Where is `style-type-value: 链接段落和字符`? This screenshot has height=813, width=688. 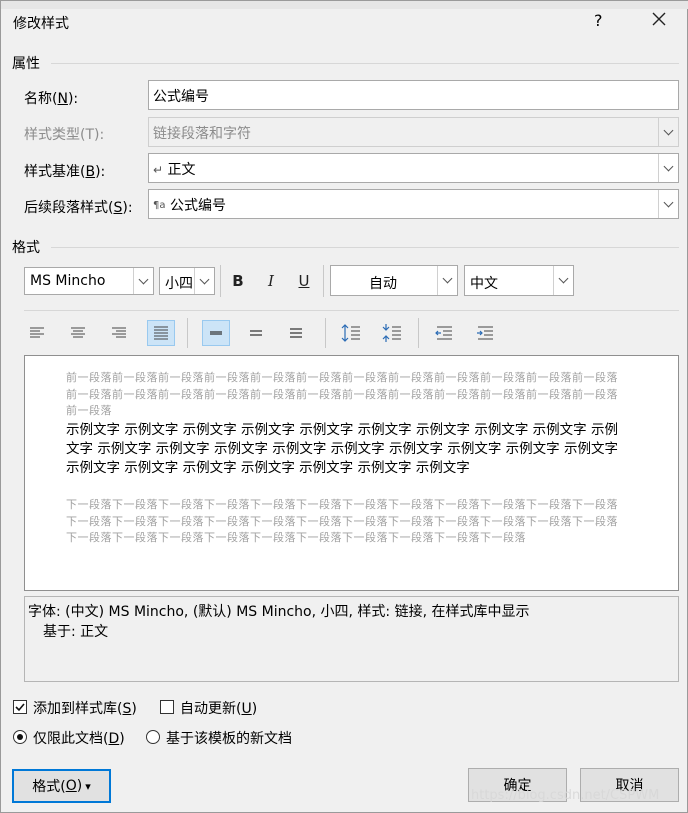 style-type-value: 链接段落和字符 is located at coordinates (202, 134).